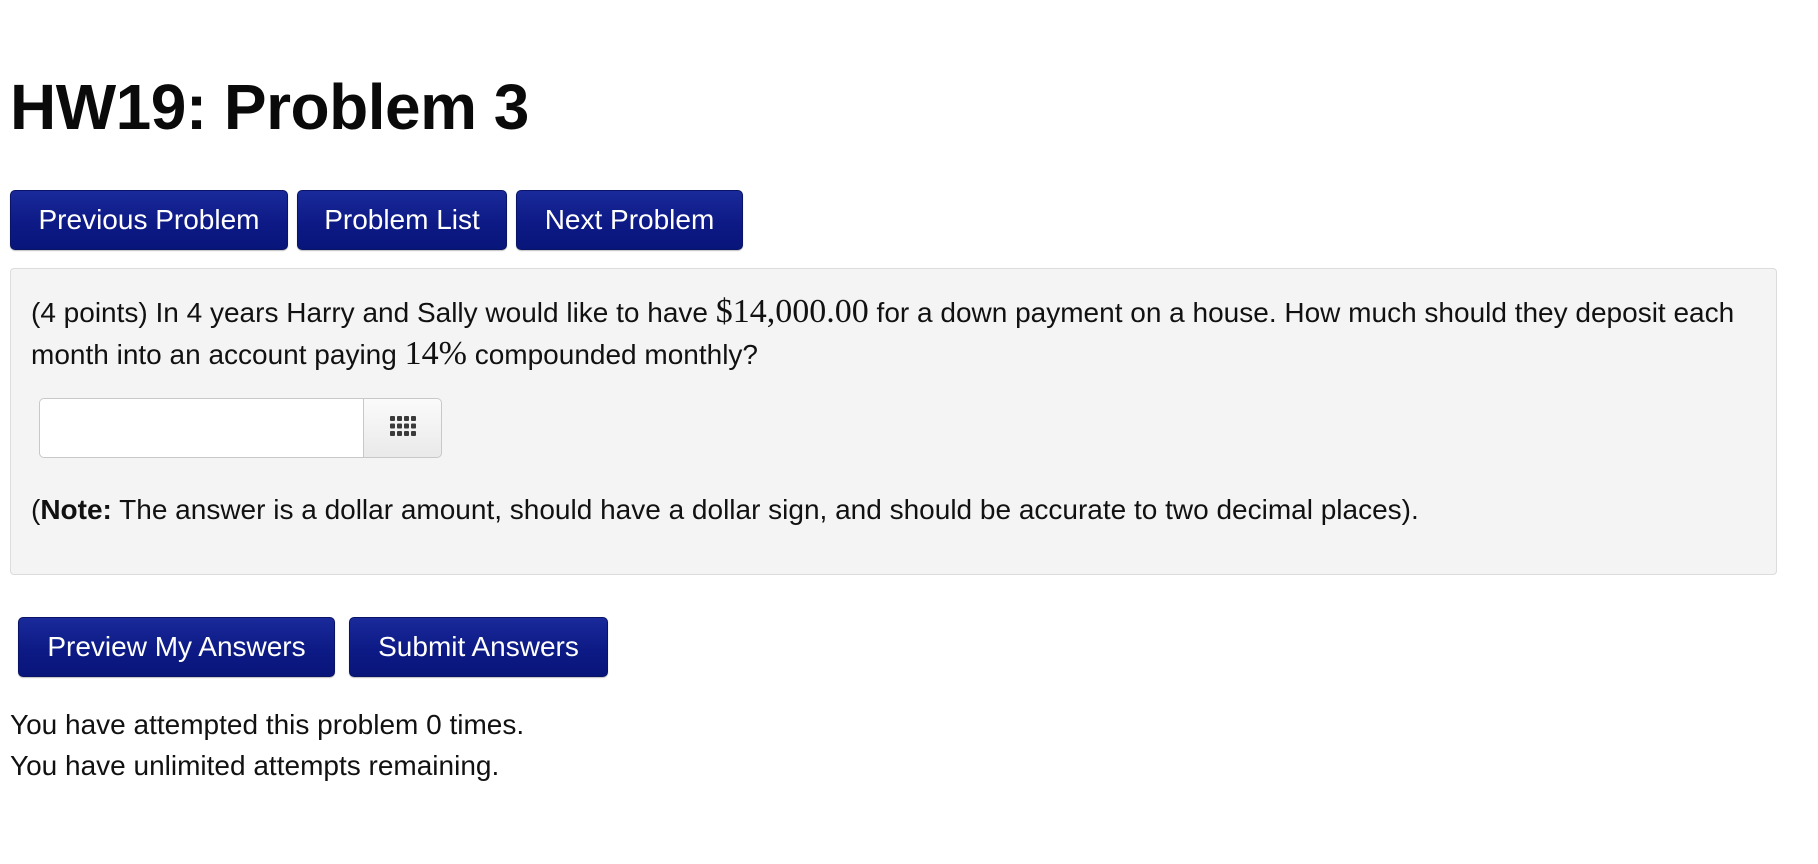 This screenshot has height=864, width=1818. Describe the element at coordinates (612, 354) in the screenshot. I see `problem-end: compounded monthly?` at that location.